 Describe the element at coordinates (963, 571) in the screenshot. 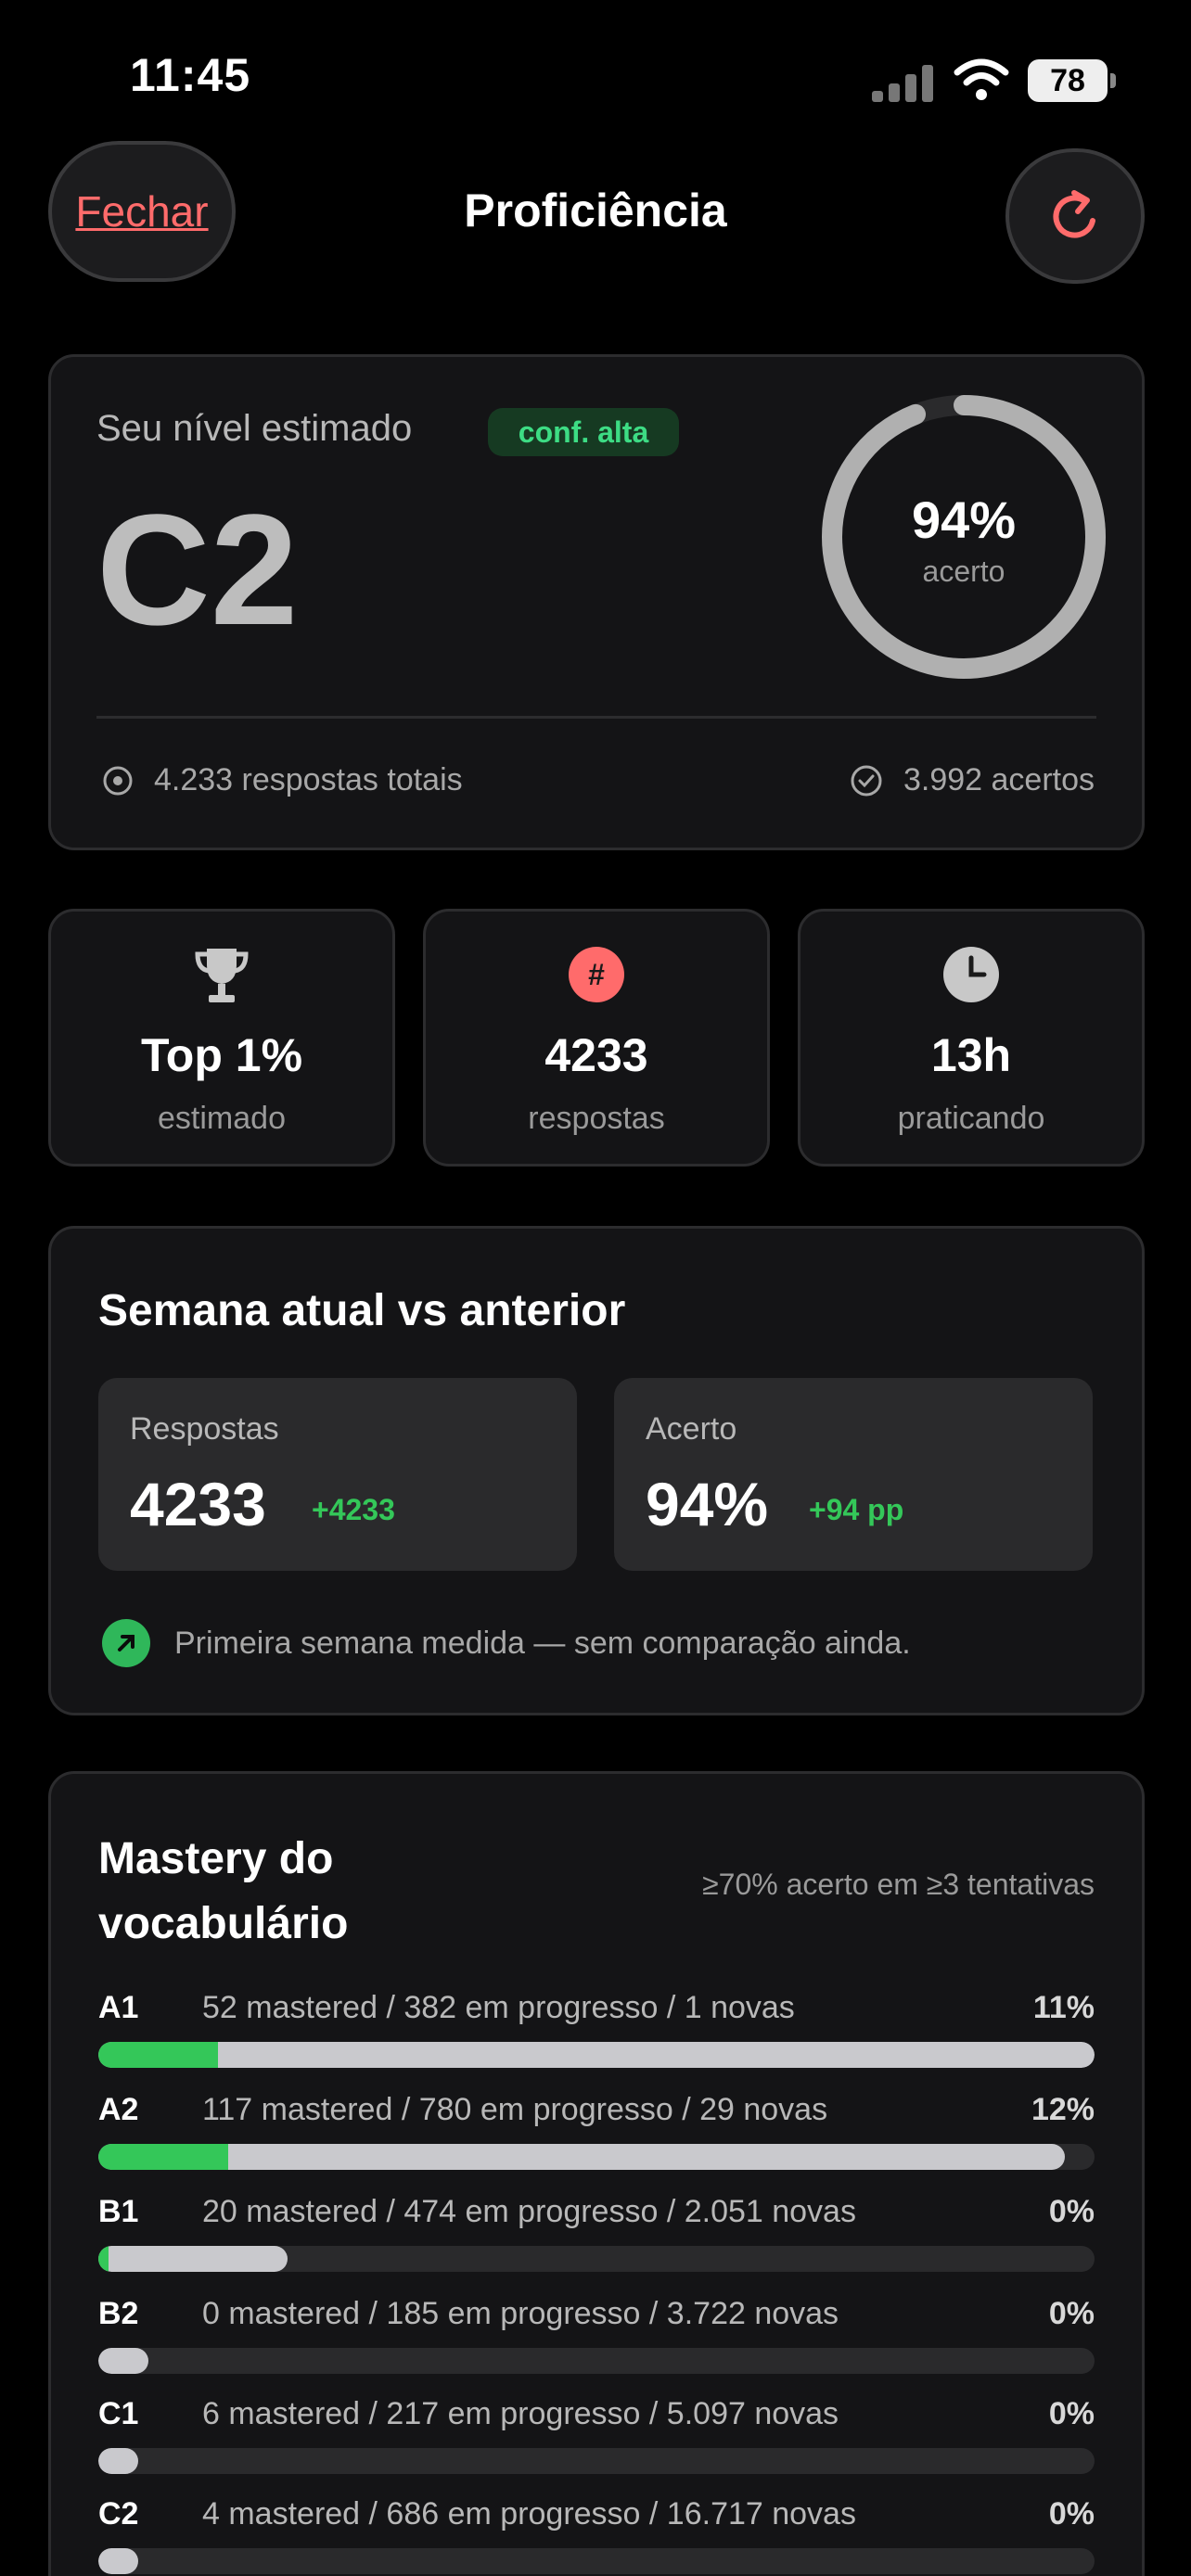

I see `accuracy-label: acerto` at that location.